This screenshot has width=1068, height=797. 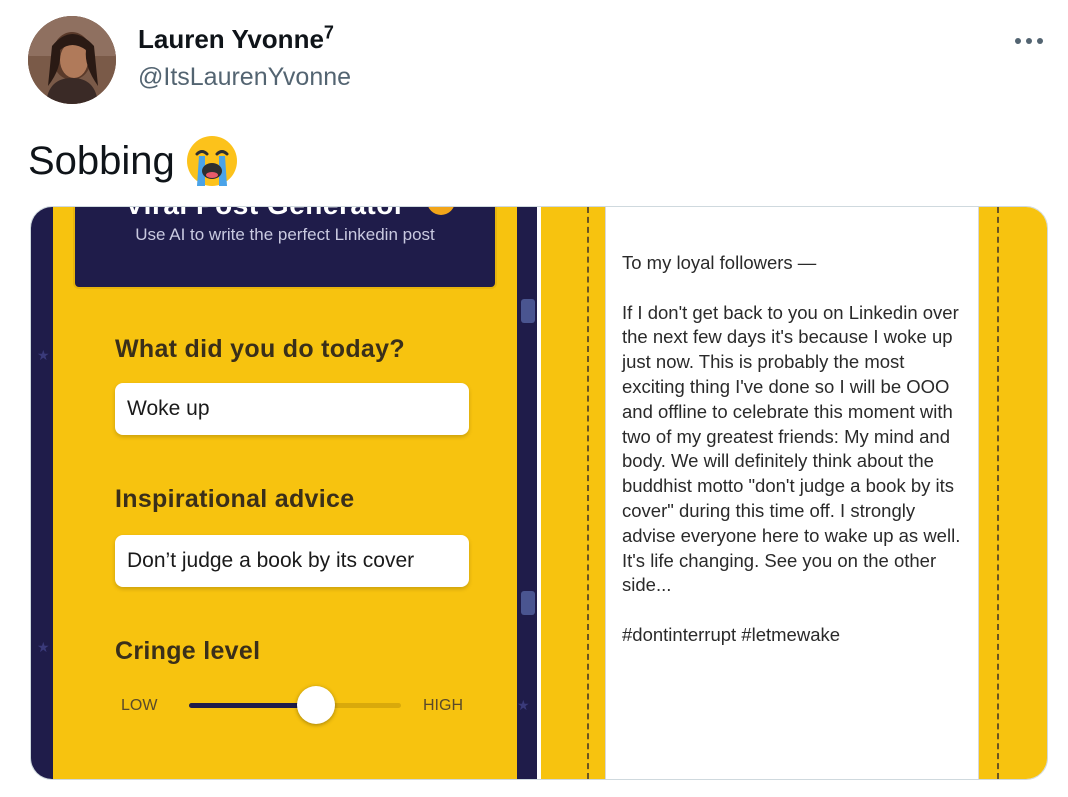 I want to click on advice-input: Don’t judge a book by its cover, so click(x=292, y=561).